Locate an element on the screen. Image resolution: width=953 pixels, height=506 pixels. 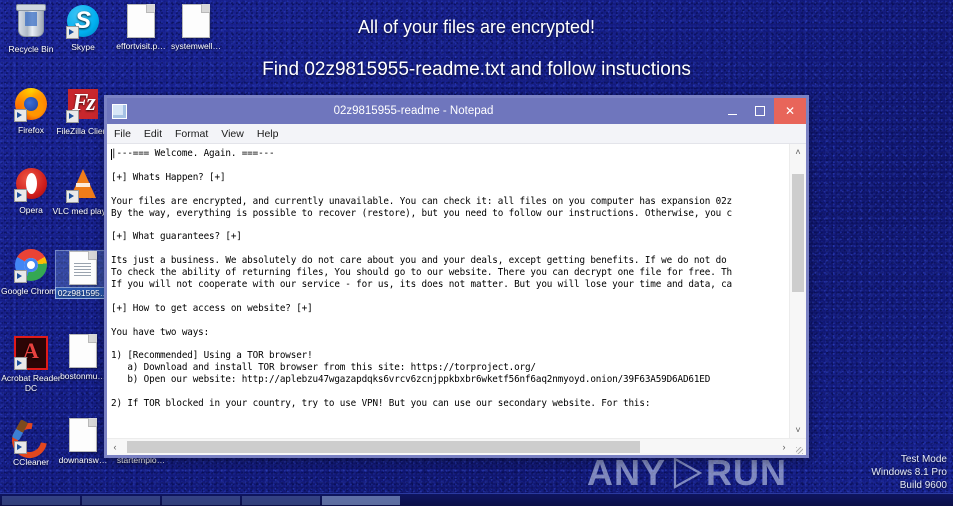
anyrun-watermark: ANY RUN is located at coordinates (687, 473).